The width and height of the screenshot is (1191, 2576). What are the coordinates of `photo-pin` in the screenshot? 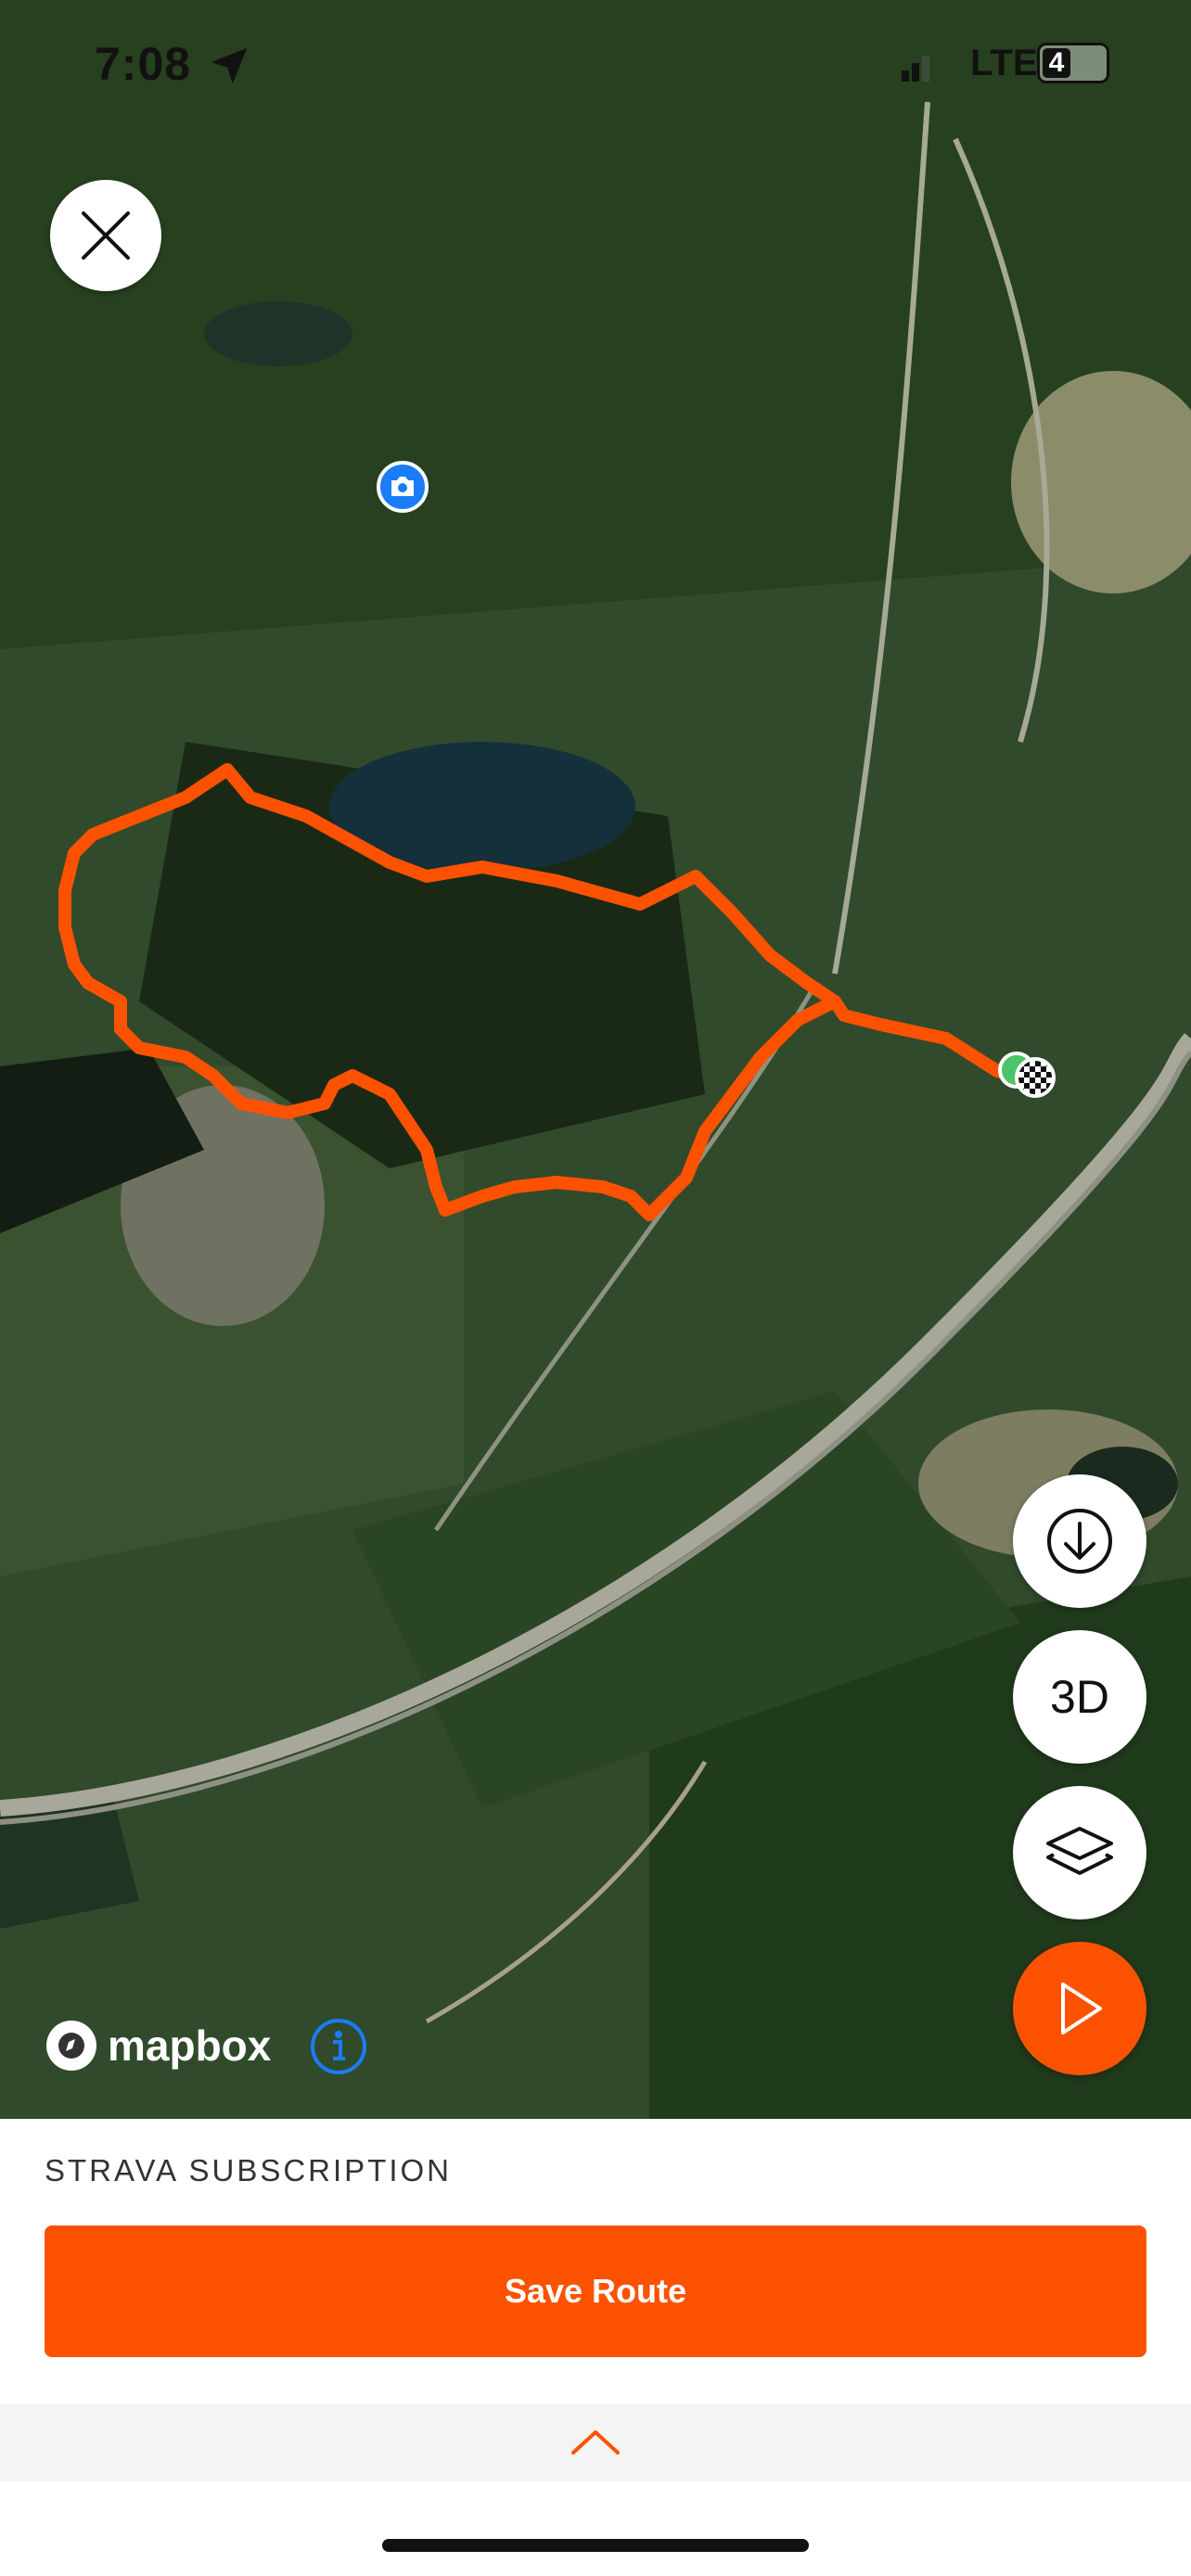 It's located at (403, 487).